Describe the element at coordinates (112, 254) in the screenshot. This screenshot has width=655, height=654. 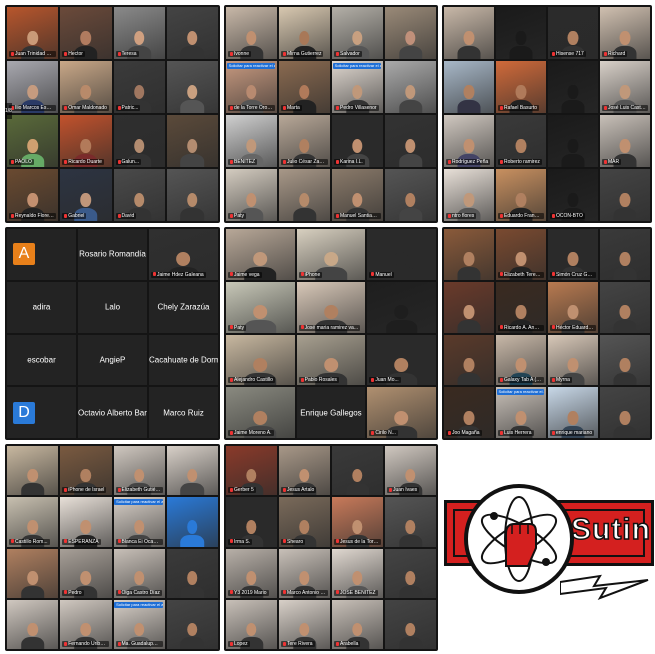
I see `participant-tile: Rosario Romandía` at that location.